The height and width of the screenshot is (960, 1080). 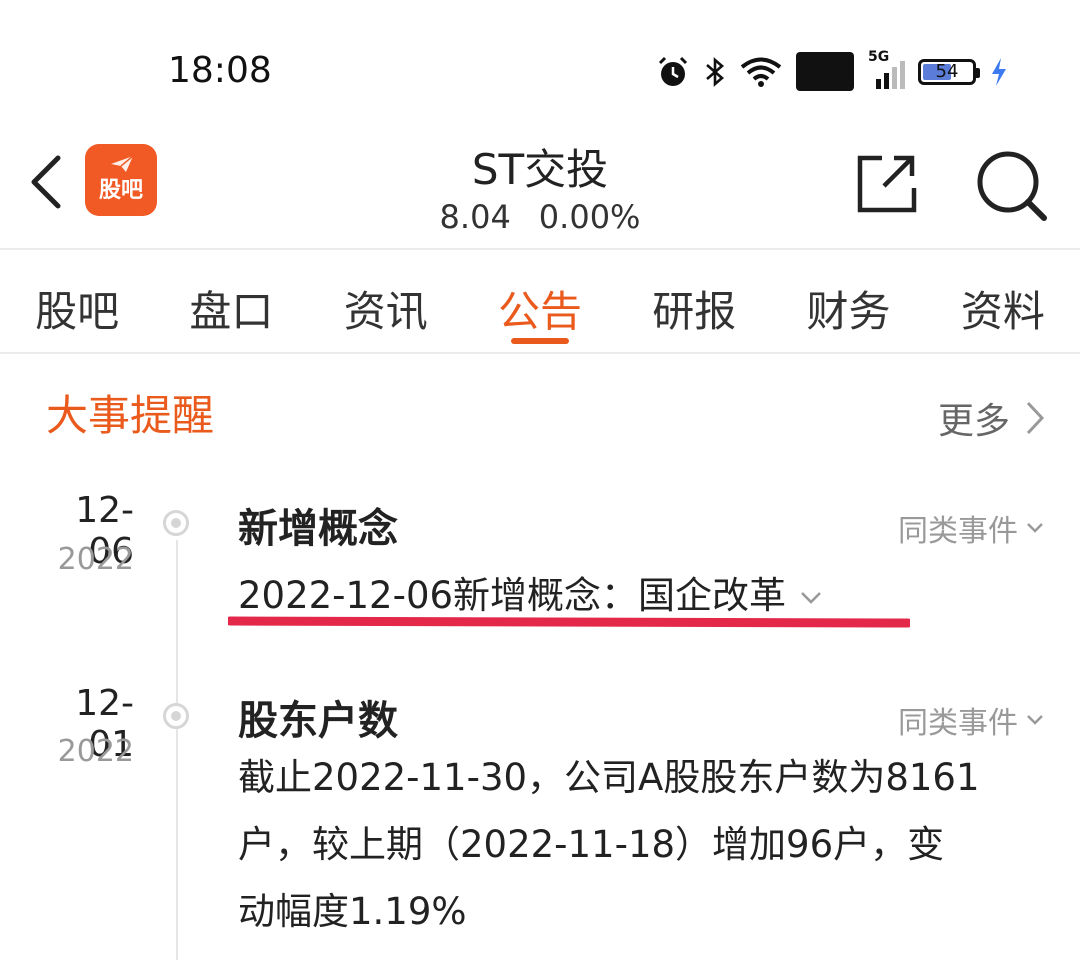 What do you see at coordinates (591, 844) in the screenshot?
I see `event-detail-line: 户，较上期（2022-11-18）增加96户，变` at bounding box center [591, 844].